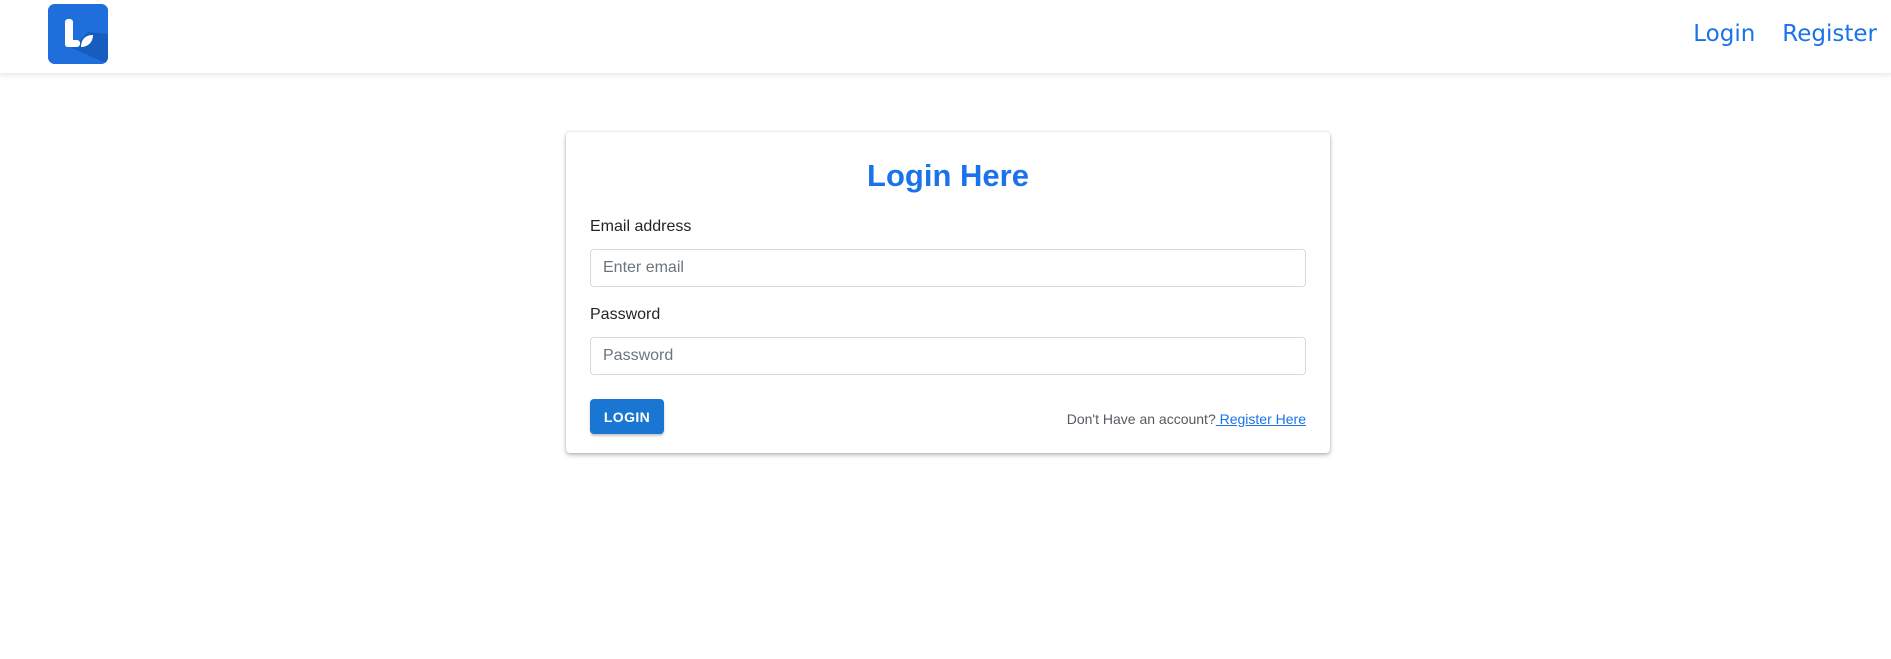  I want to click on signup-prompt-text: Don't Have an account?, so click(1141, 419).